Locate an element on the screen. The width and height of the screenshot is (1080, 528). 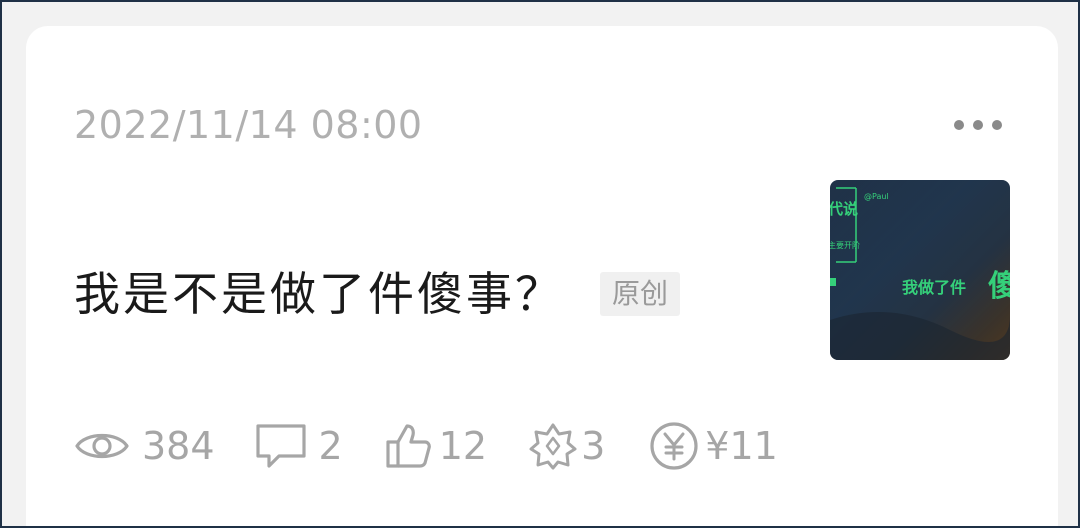
thumbnail-art: 代说 @Paul 主要开阶 我做了件 傻 is located at coordinates (920, 270).